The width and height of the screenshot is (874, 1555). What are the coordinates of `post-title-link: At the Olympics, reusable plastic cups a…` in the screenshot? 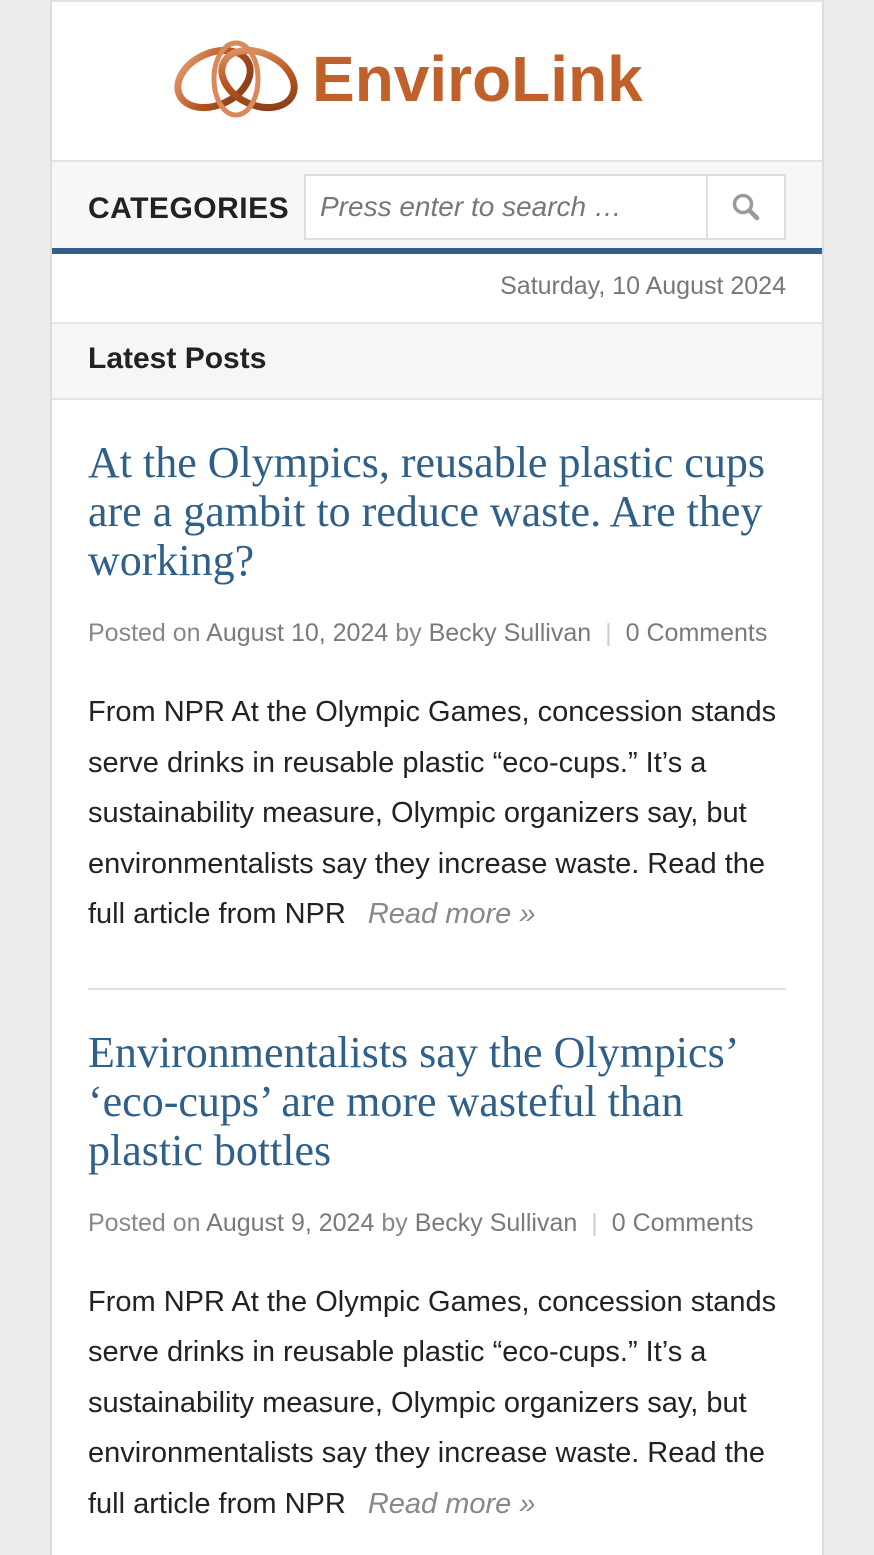 It's located at (437, 511).